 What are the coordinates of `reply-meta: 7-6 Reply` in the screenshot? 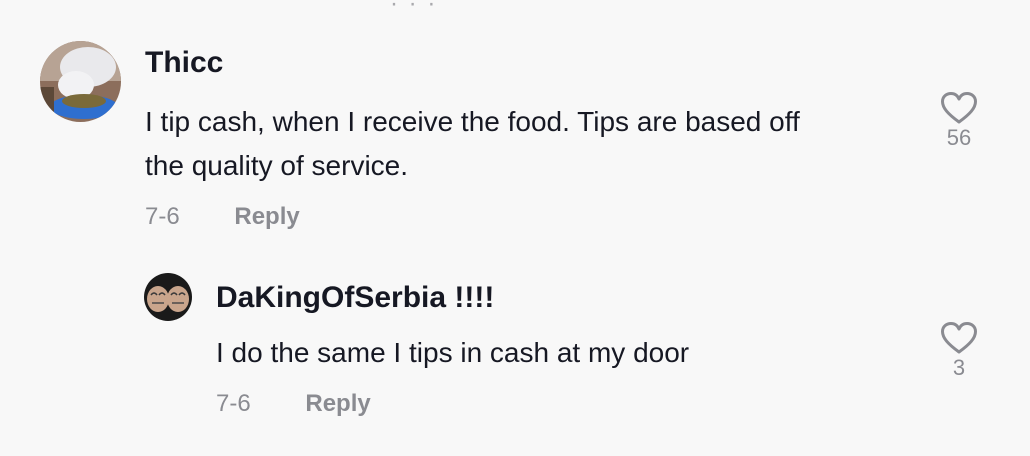 It's located at (293, 404).